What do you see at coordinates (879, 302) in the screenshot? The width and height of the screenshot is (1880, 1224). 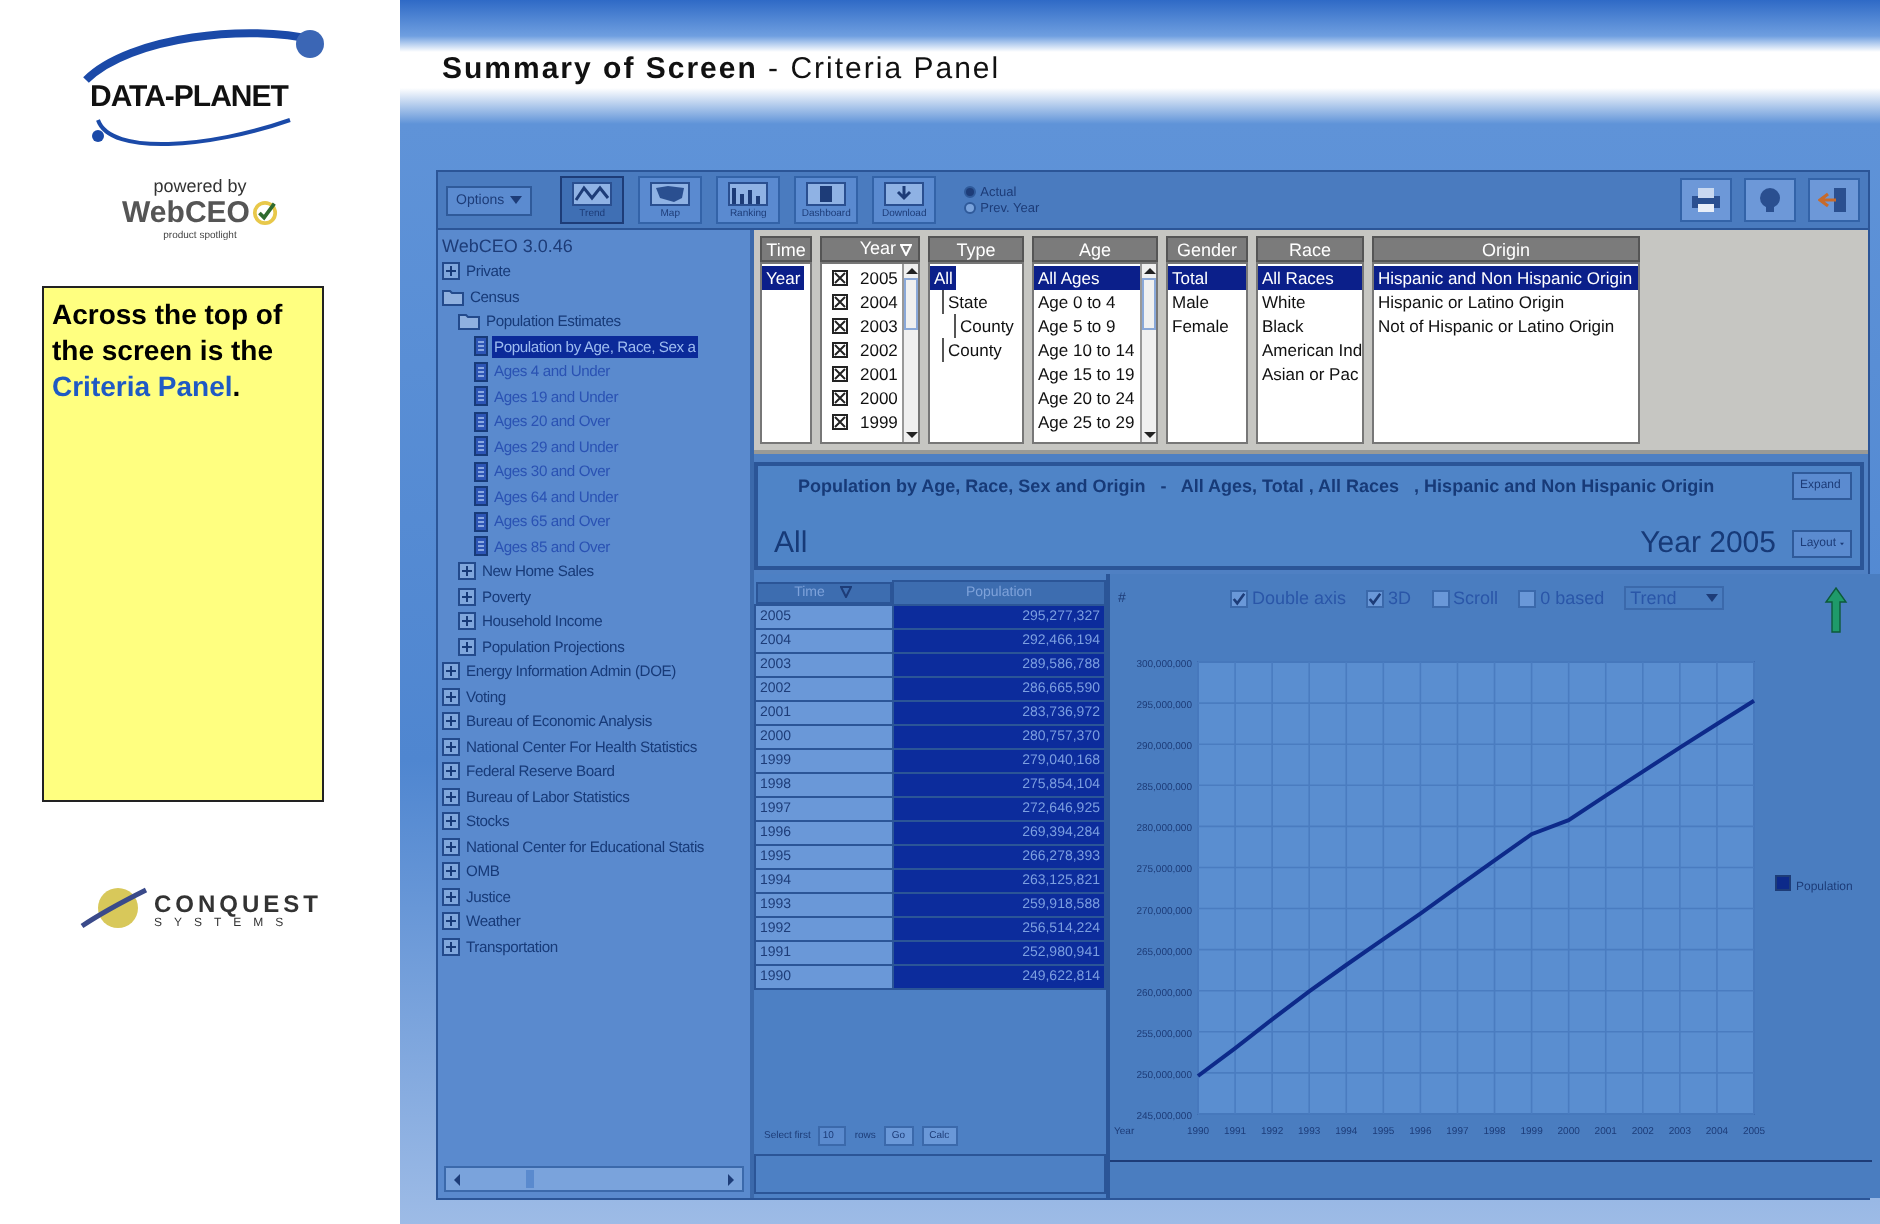 I see `list-item: 2004` at bounding box center [879, 302].